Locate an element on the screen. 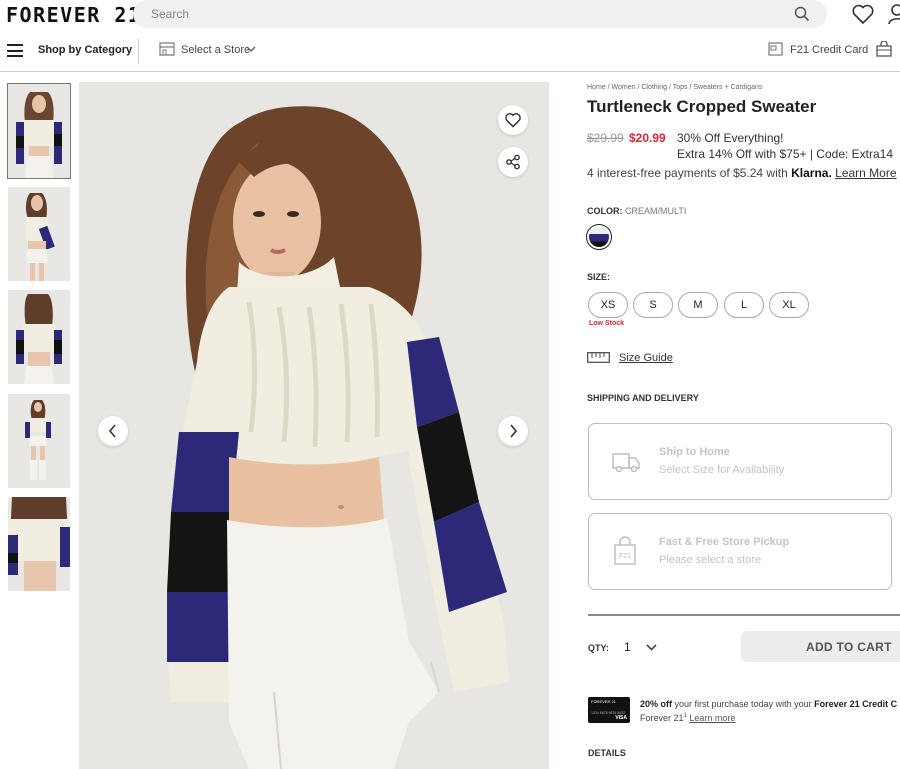 The width and height of the screenshot is (900, 769). logo: FOREVER 21 is located at coordinates (73, 15).